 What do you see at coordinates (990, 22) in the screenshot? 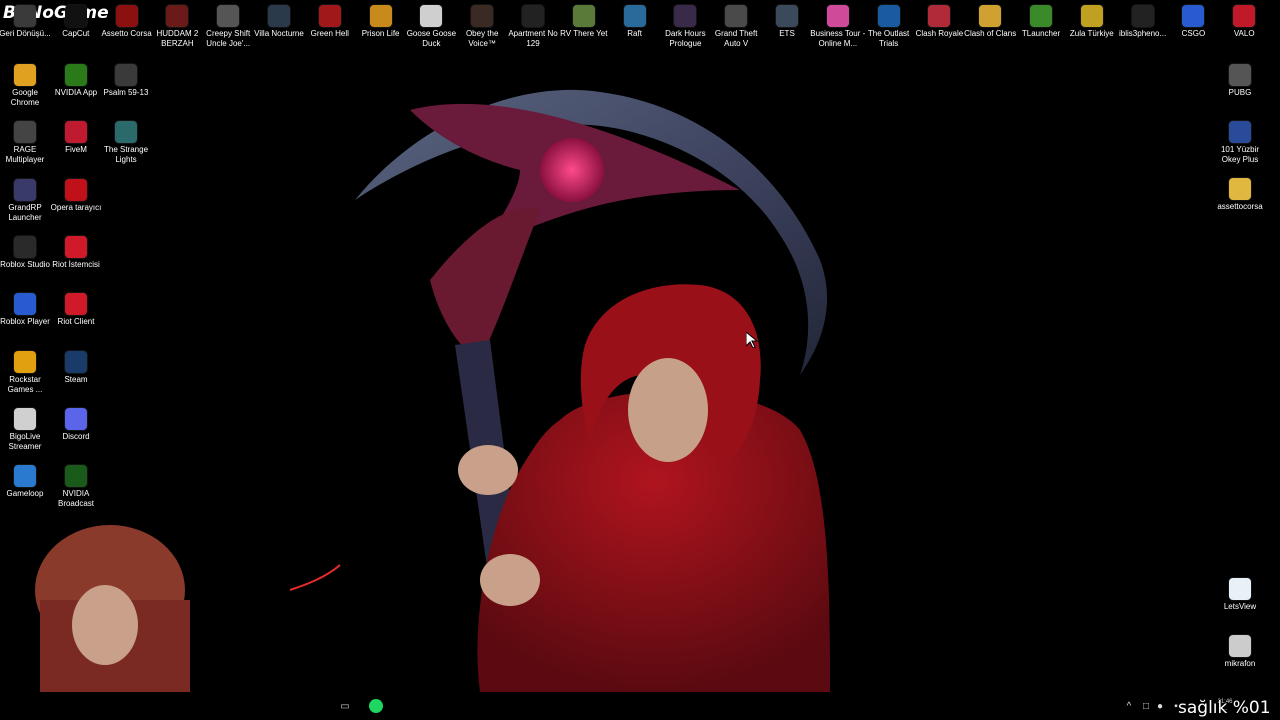
I see `desktop-shortcut: Clash of Clans` at bounding box center [990, 22].